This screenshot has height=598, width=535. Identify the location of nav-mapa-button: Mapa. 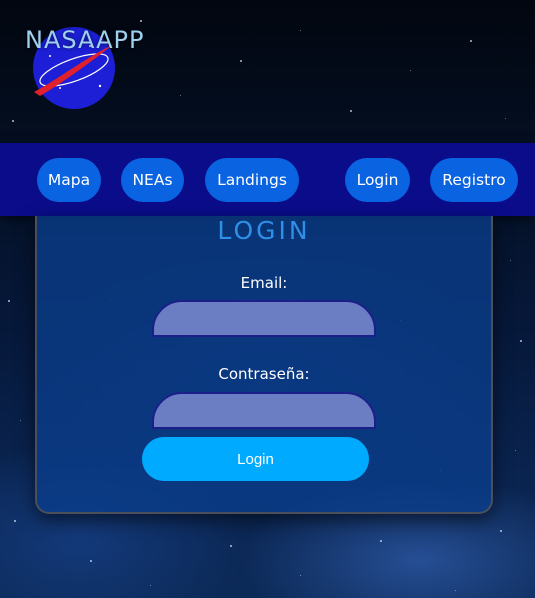
(69, 180).